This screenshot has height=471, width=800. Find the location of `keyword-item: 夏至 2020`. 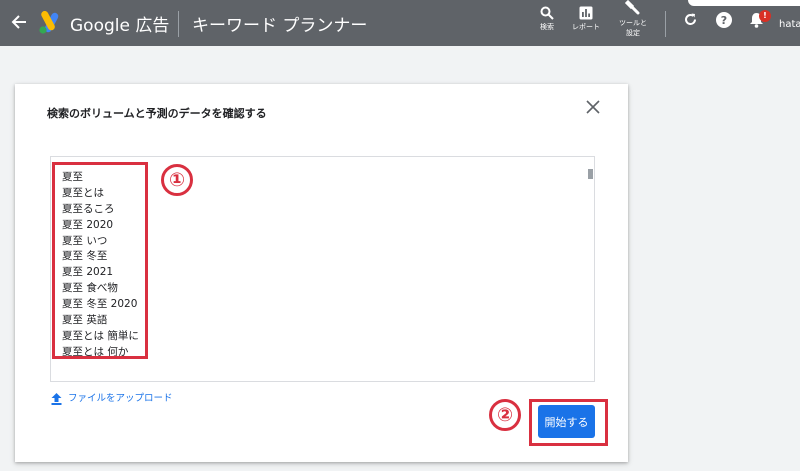

keyword-item: 夏至 2020 is located at coordinates (88, 224).